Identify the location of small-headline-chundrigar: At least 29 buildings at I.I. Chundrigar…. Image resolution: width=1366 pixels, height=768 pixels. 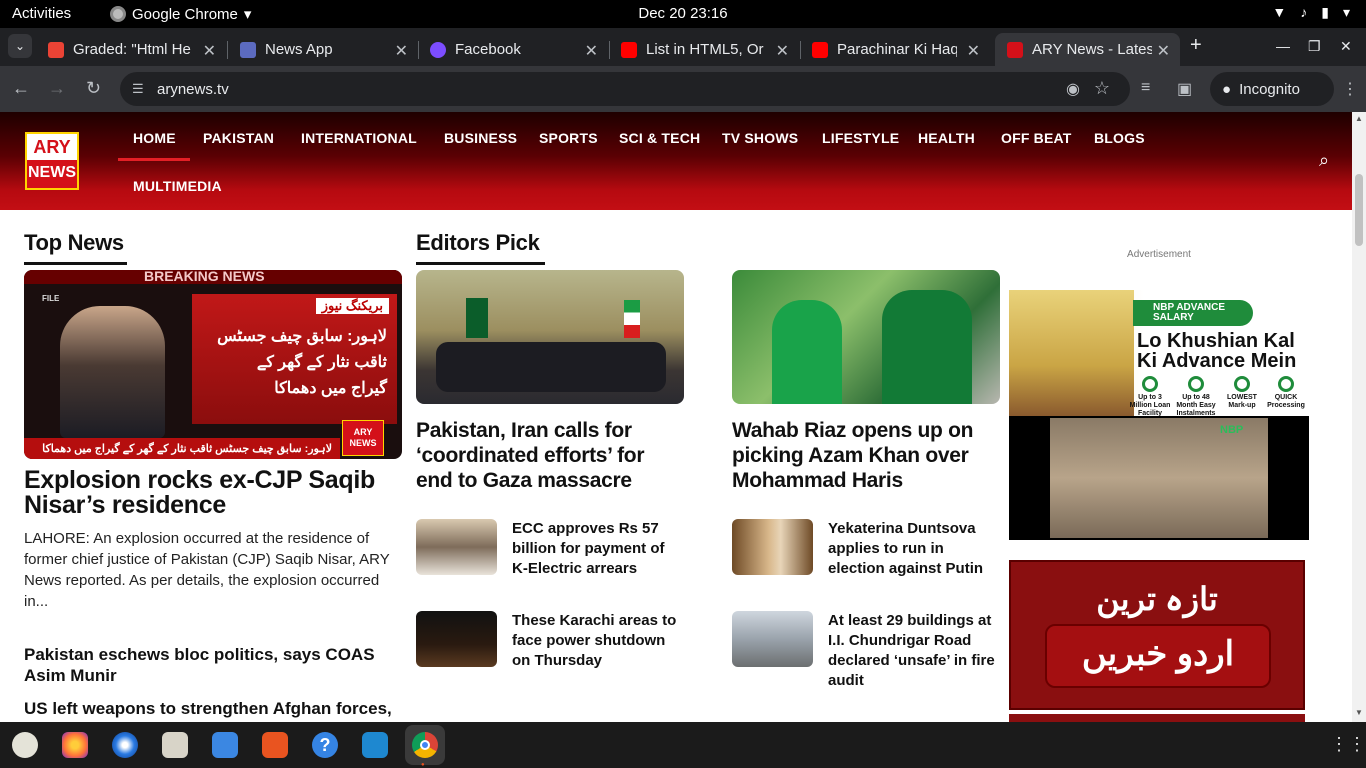
(914, 651).